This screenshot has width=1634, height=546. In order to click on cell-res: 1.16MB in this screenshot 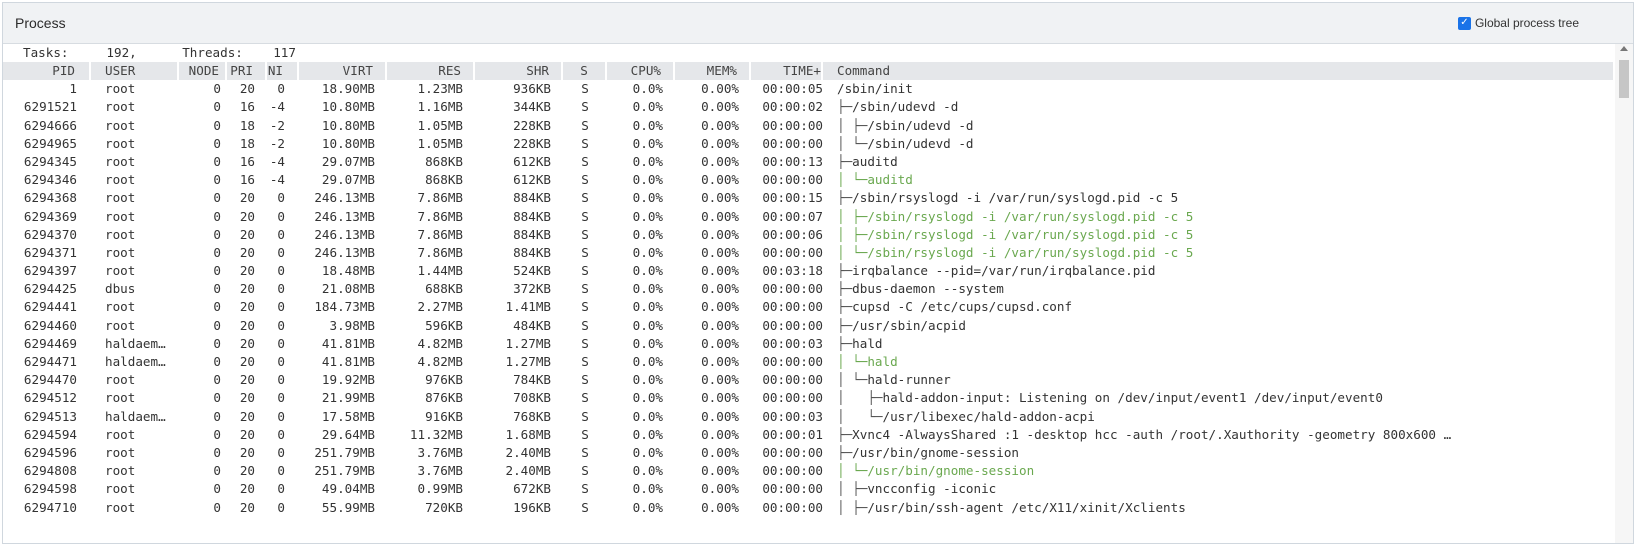, I will do `click(440, 107)`.